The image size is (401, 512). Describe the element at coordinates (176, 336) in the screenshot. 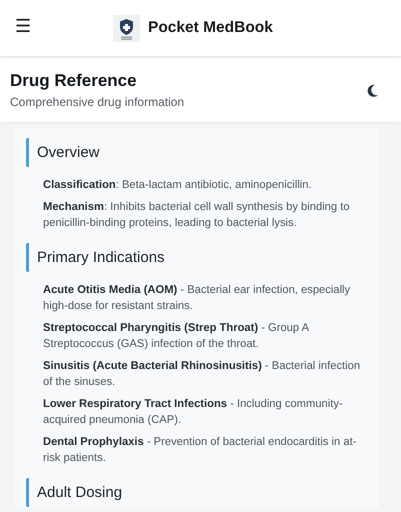

I see `info-text: Streptococcal Pharyngitis (Strep Throat) - Group A Streptococcus (GAS) infection of the throat.` at that location.